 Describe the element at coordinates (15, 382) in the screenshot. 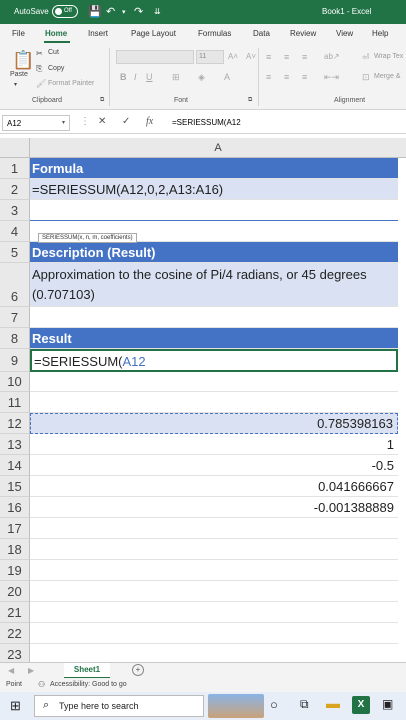

I see `row-header: 10` at that location.